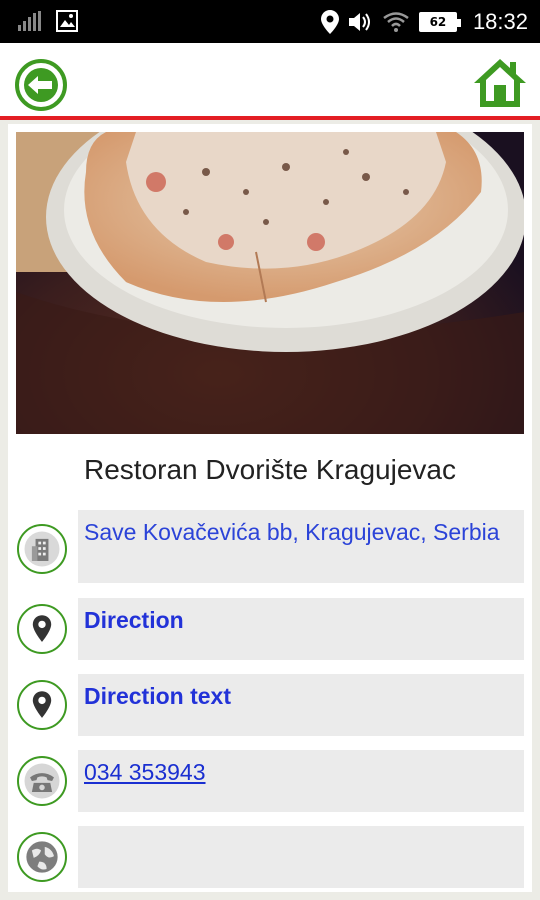 This screenshot has height=900, width=540. What do you see at coordinates (41, 85) in the screenshot?
I see `back-arrow-icon` at bounding box center [41, 85].